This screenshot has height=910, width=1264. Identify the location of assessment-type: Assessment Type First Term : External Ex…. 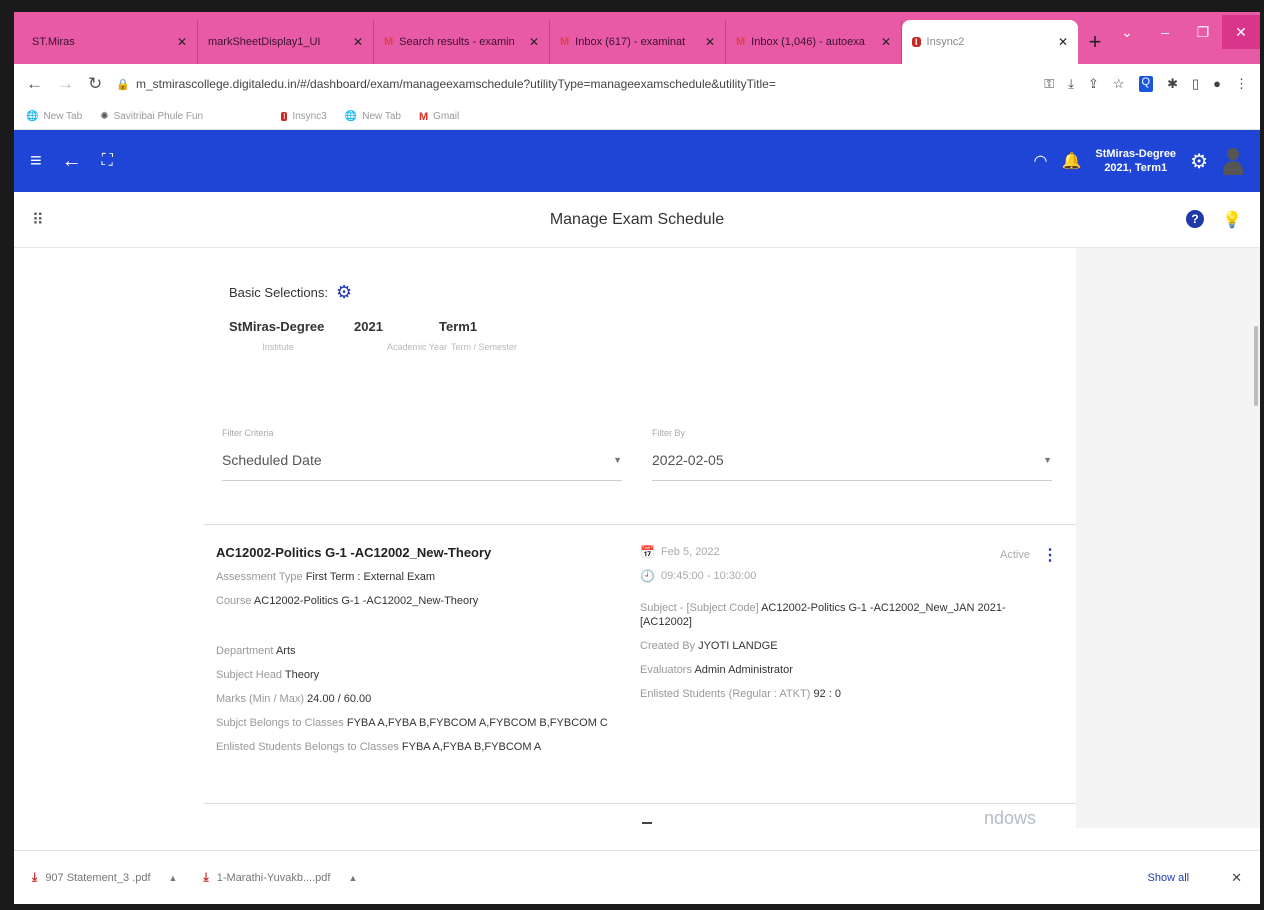
(326, 577).